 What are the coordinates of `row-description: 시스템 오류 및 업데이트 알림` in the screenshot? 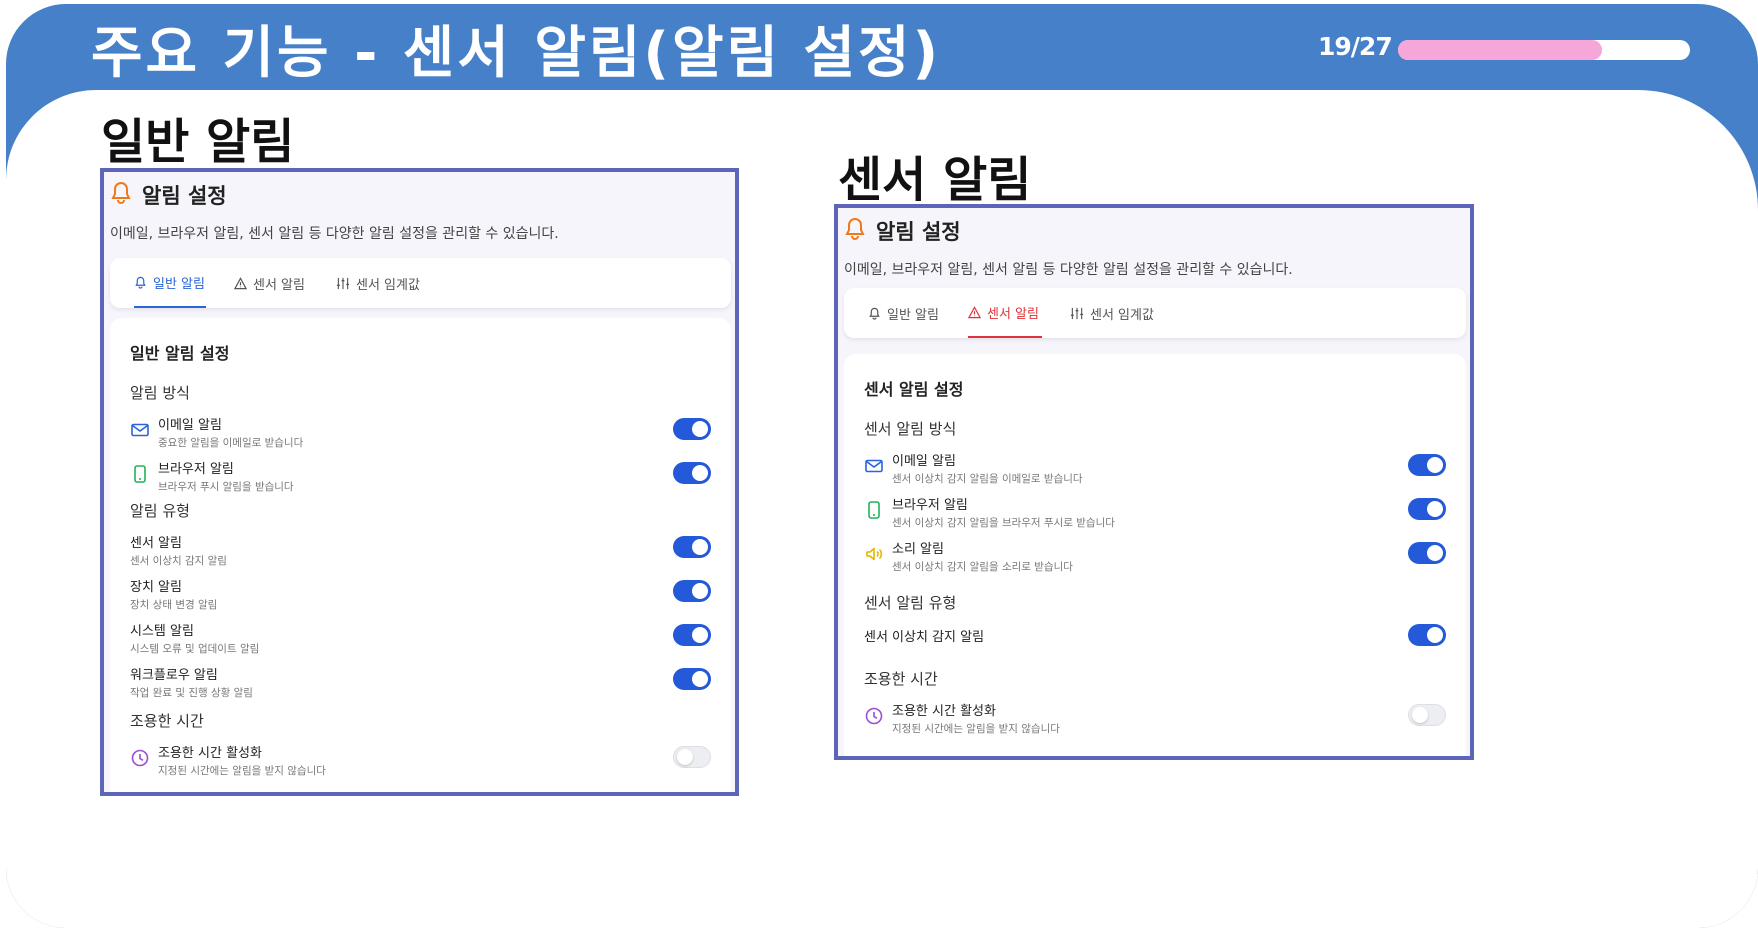 It's located at (195, 649).